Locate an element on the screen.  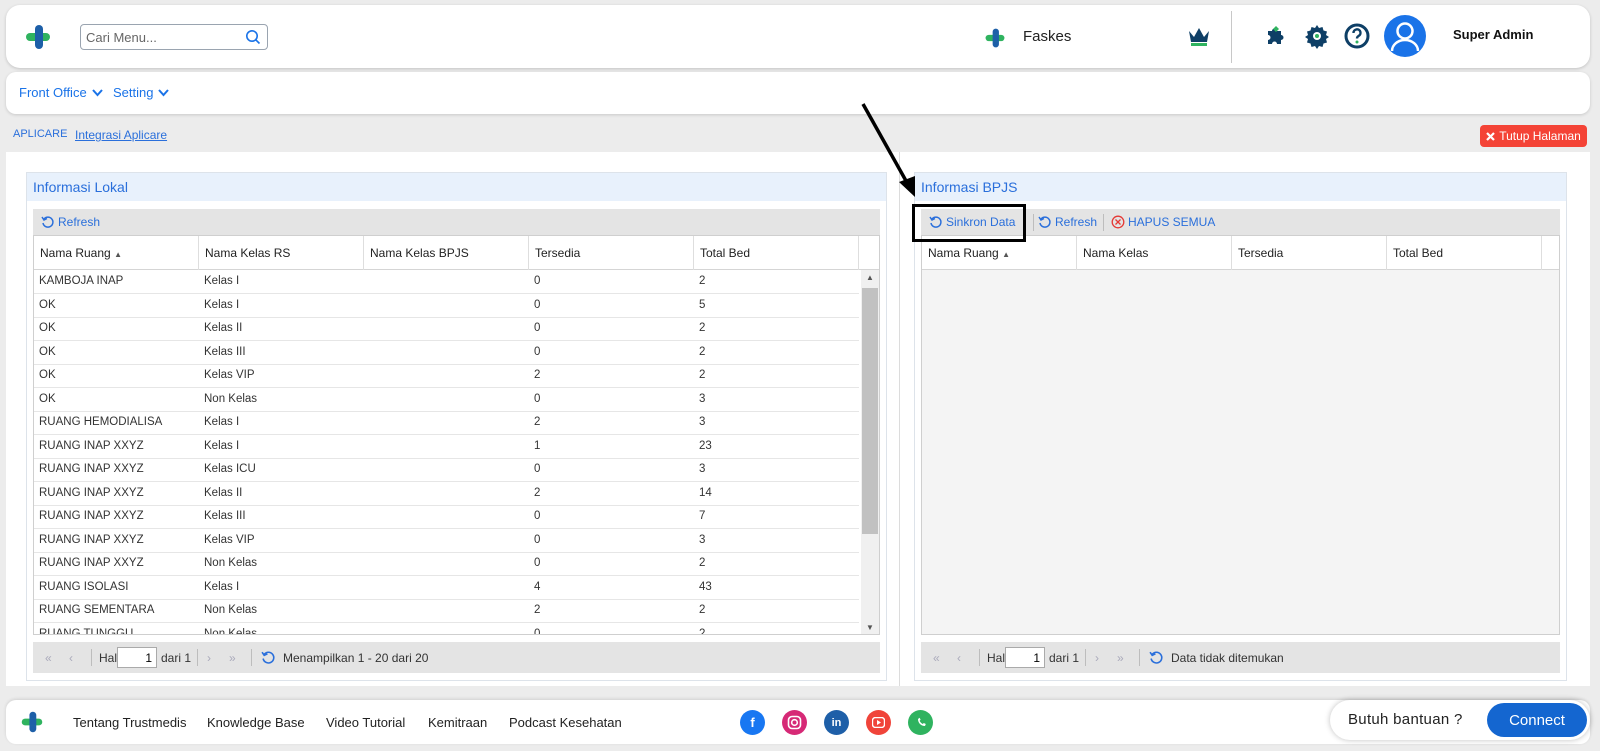
page-label: Hal is located at coordinates (108, 658).